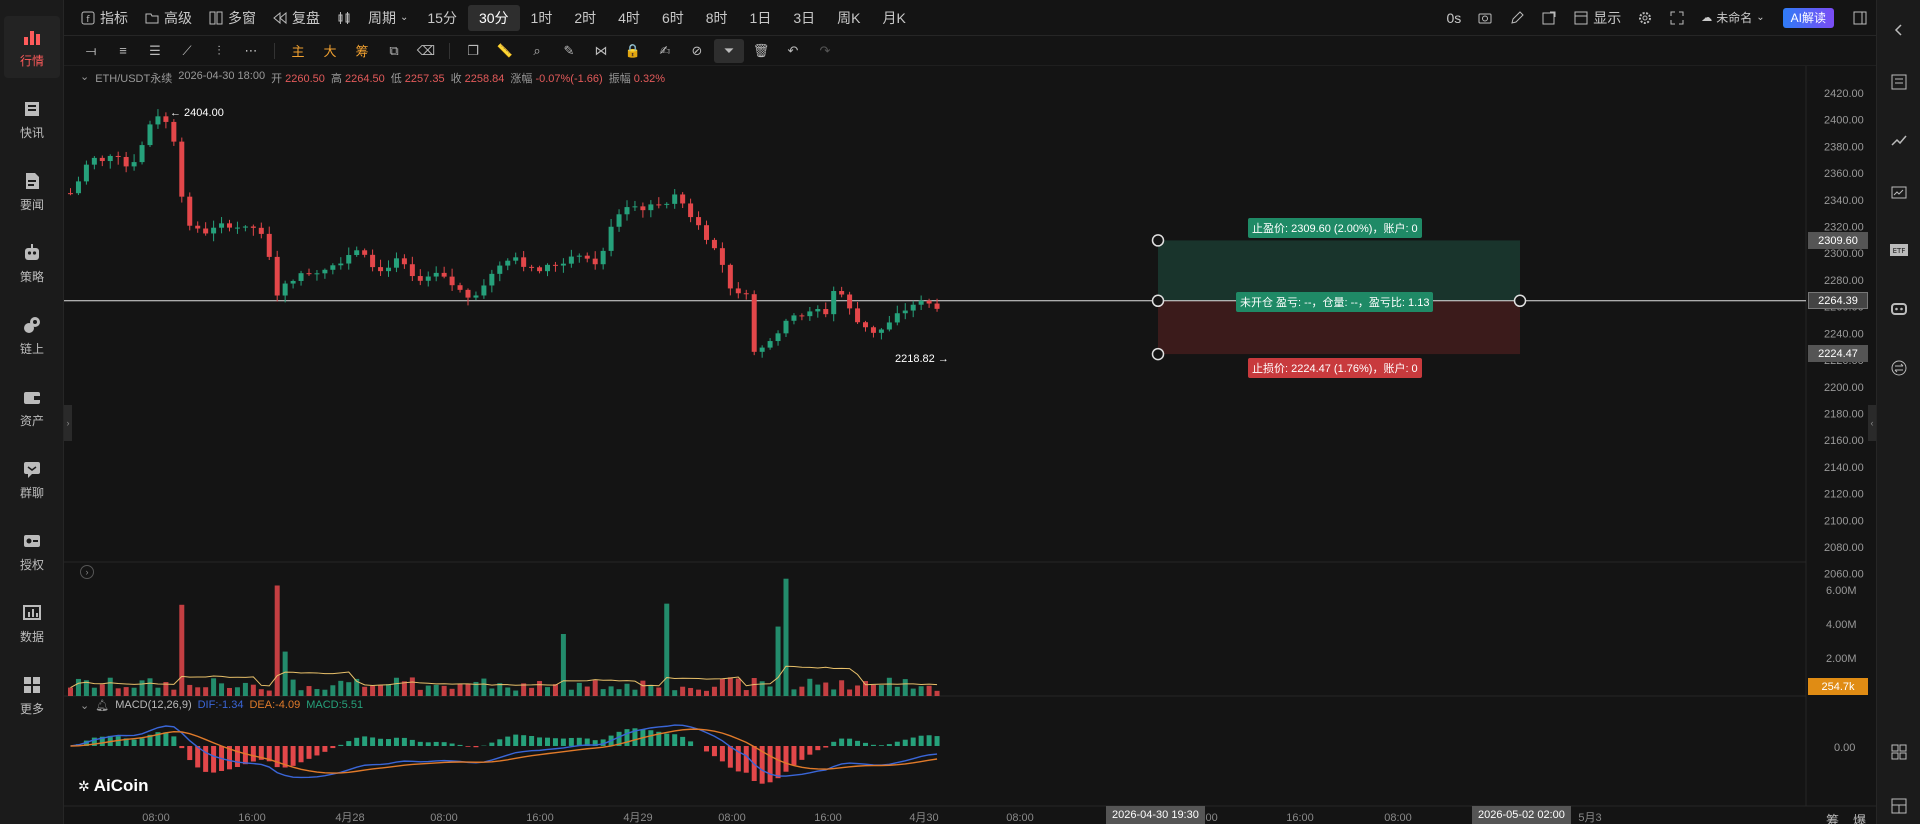  What do you see at coordinates (1485, 18) in the screenshot?
I see `screenshot-button` at bounding box center [1485, 18].